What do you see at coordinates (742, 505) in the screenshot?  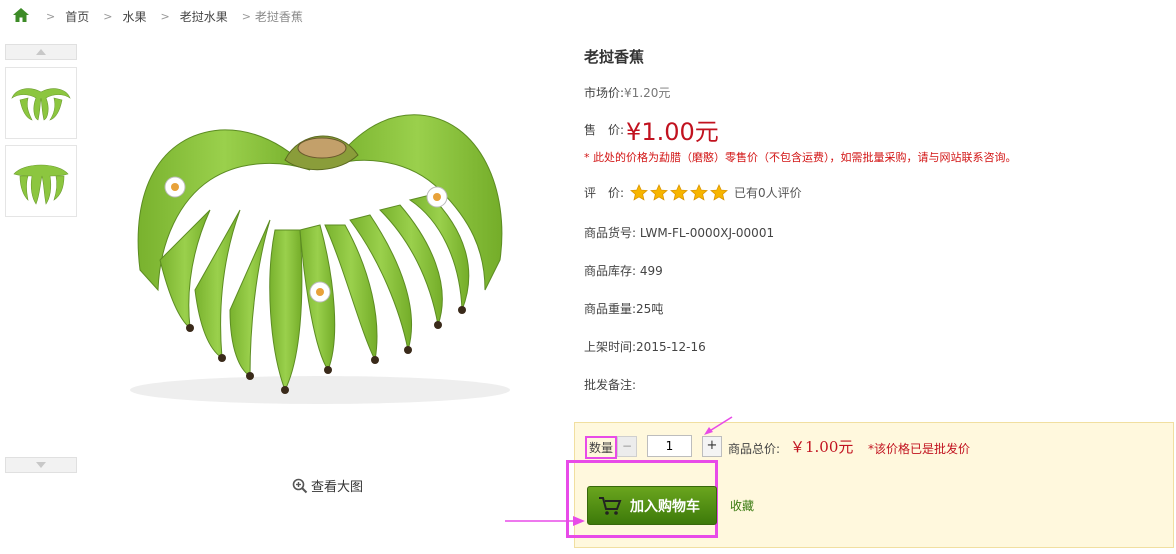 I see `favorite-link: 收藏` at bounding box center [742, 505].